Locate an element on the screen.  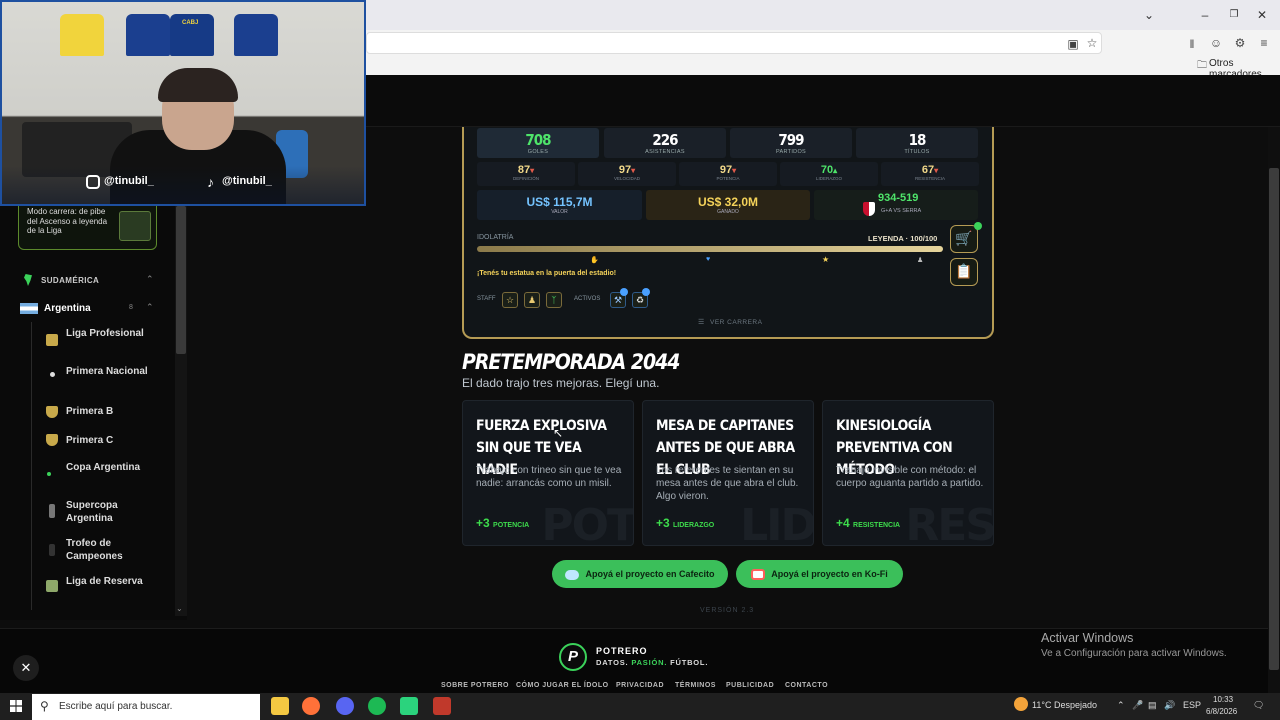
clock-time: 10:33 is located at coordinates (1223, 699).